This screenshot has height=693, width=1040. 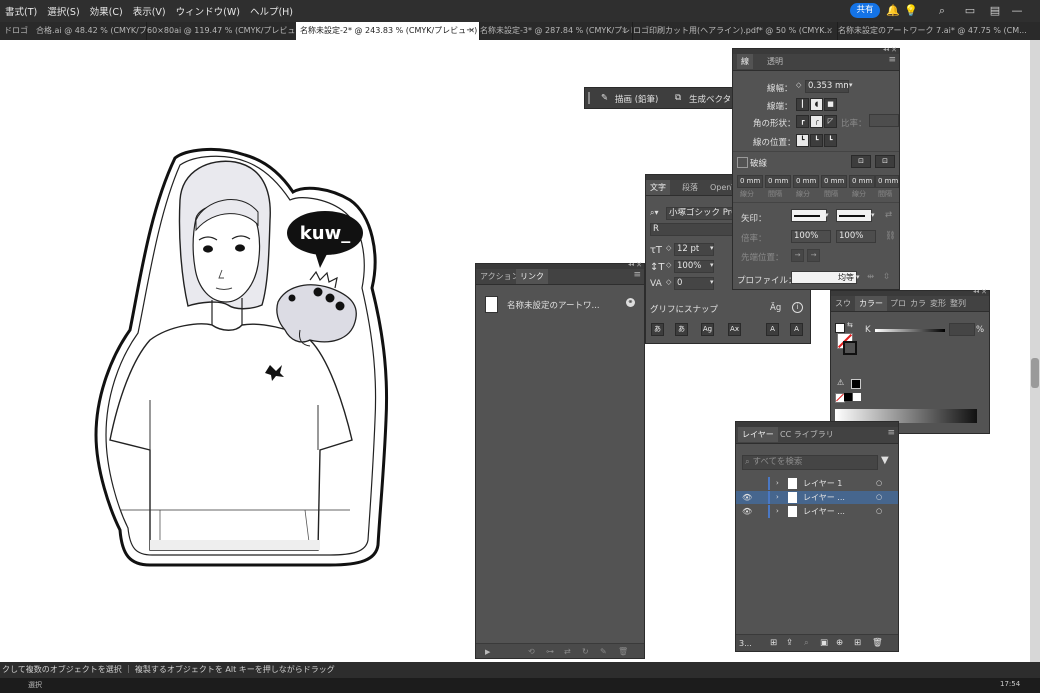 I want to click on flip-across-icon: ⇹, so click(x=870, y=277).